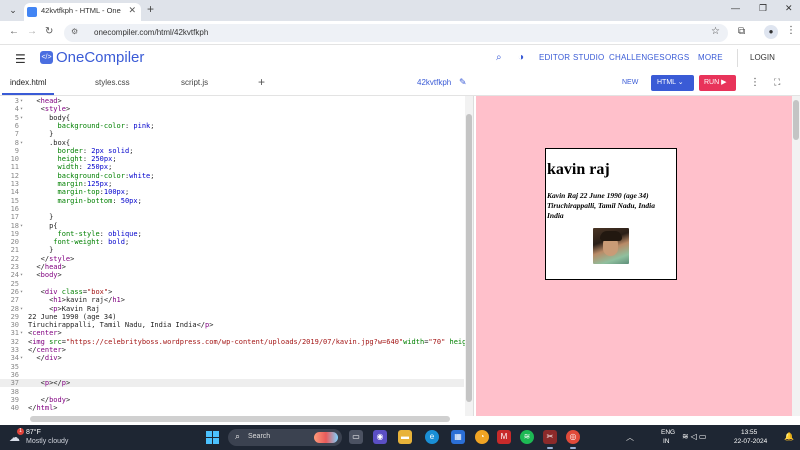  I want to click on reload-icon: ↻, so click(49, 31).